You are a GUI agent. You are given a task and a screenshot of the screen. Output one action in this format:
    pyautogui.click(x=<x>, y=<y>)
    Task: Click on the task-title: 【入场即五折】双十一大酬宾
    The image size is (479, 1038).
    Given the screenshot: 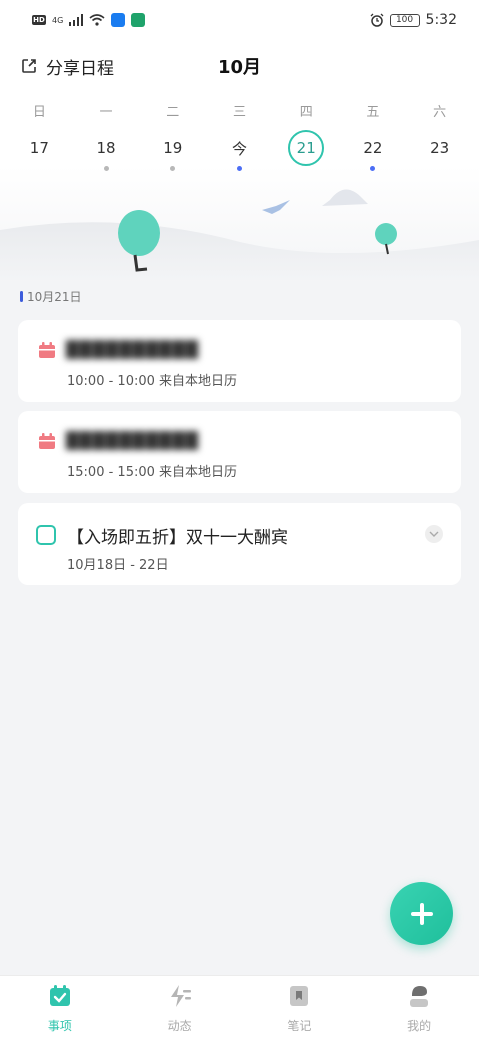 What is the action you would take?
    pyautogui.click(x=177, y=538)
    